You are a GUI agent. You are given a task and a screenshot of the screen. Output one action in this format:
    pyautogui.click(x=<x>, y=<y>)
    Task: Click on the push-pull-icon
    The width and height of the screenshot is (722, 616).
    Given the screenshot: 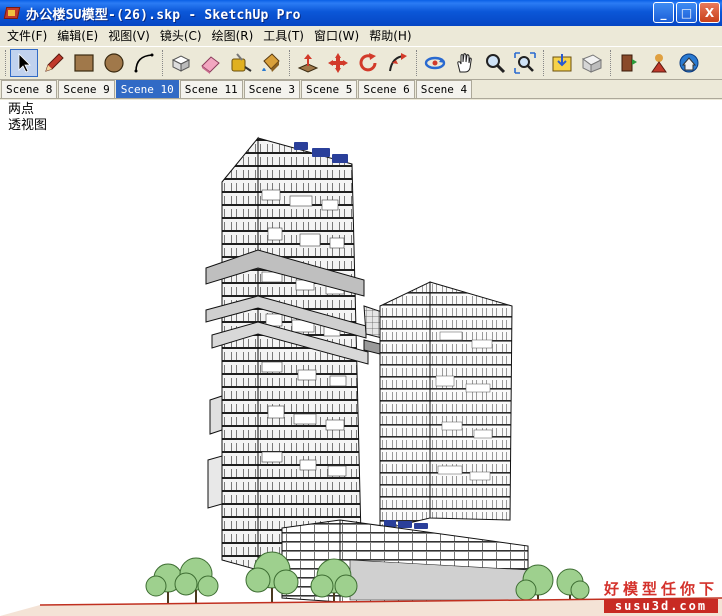 What is the action you would take?
    pyautogui.click(x=308, y=63)
    